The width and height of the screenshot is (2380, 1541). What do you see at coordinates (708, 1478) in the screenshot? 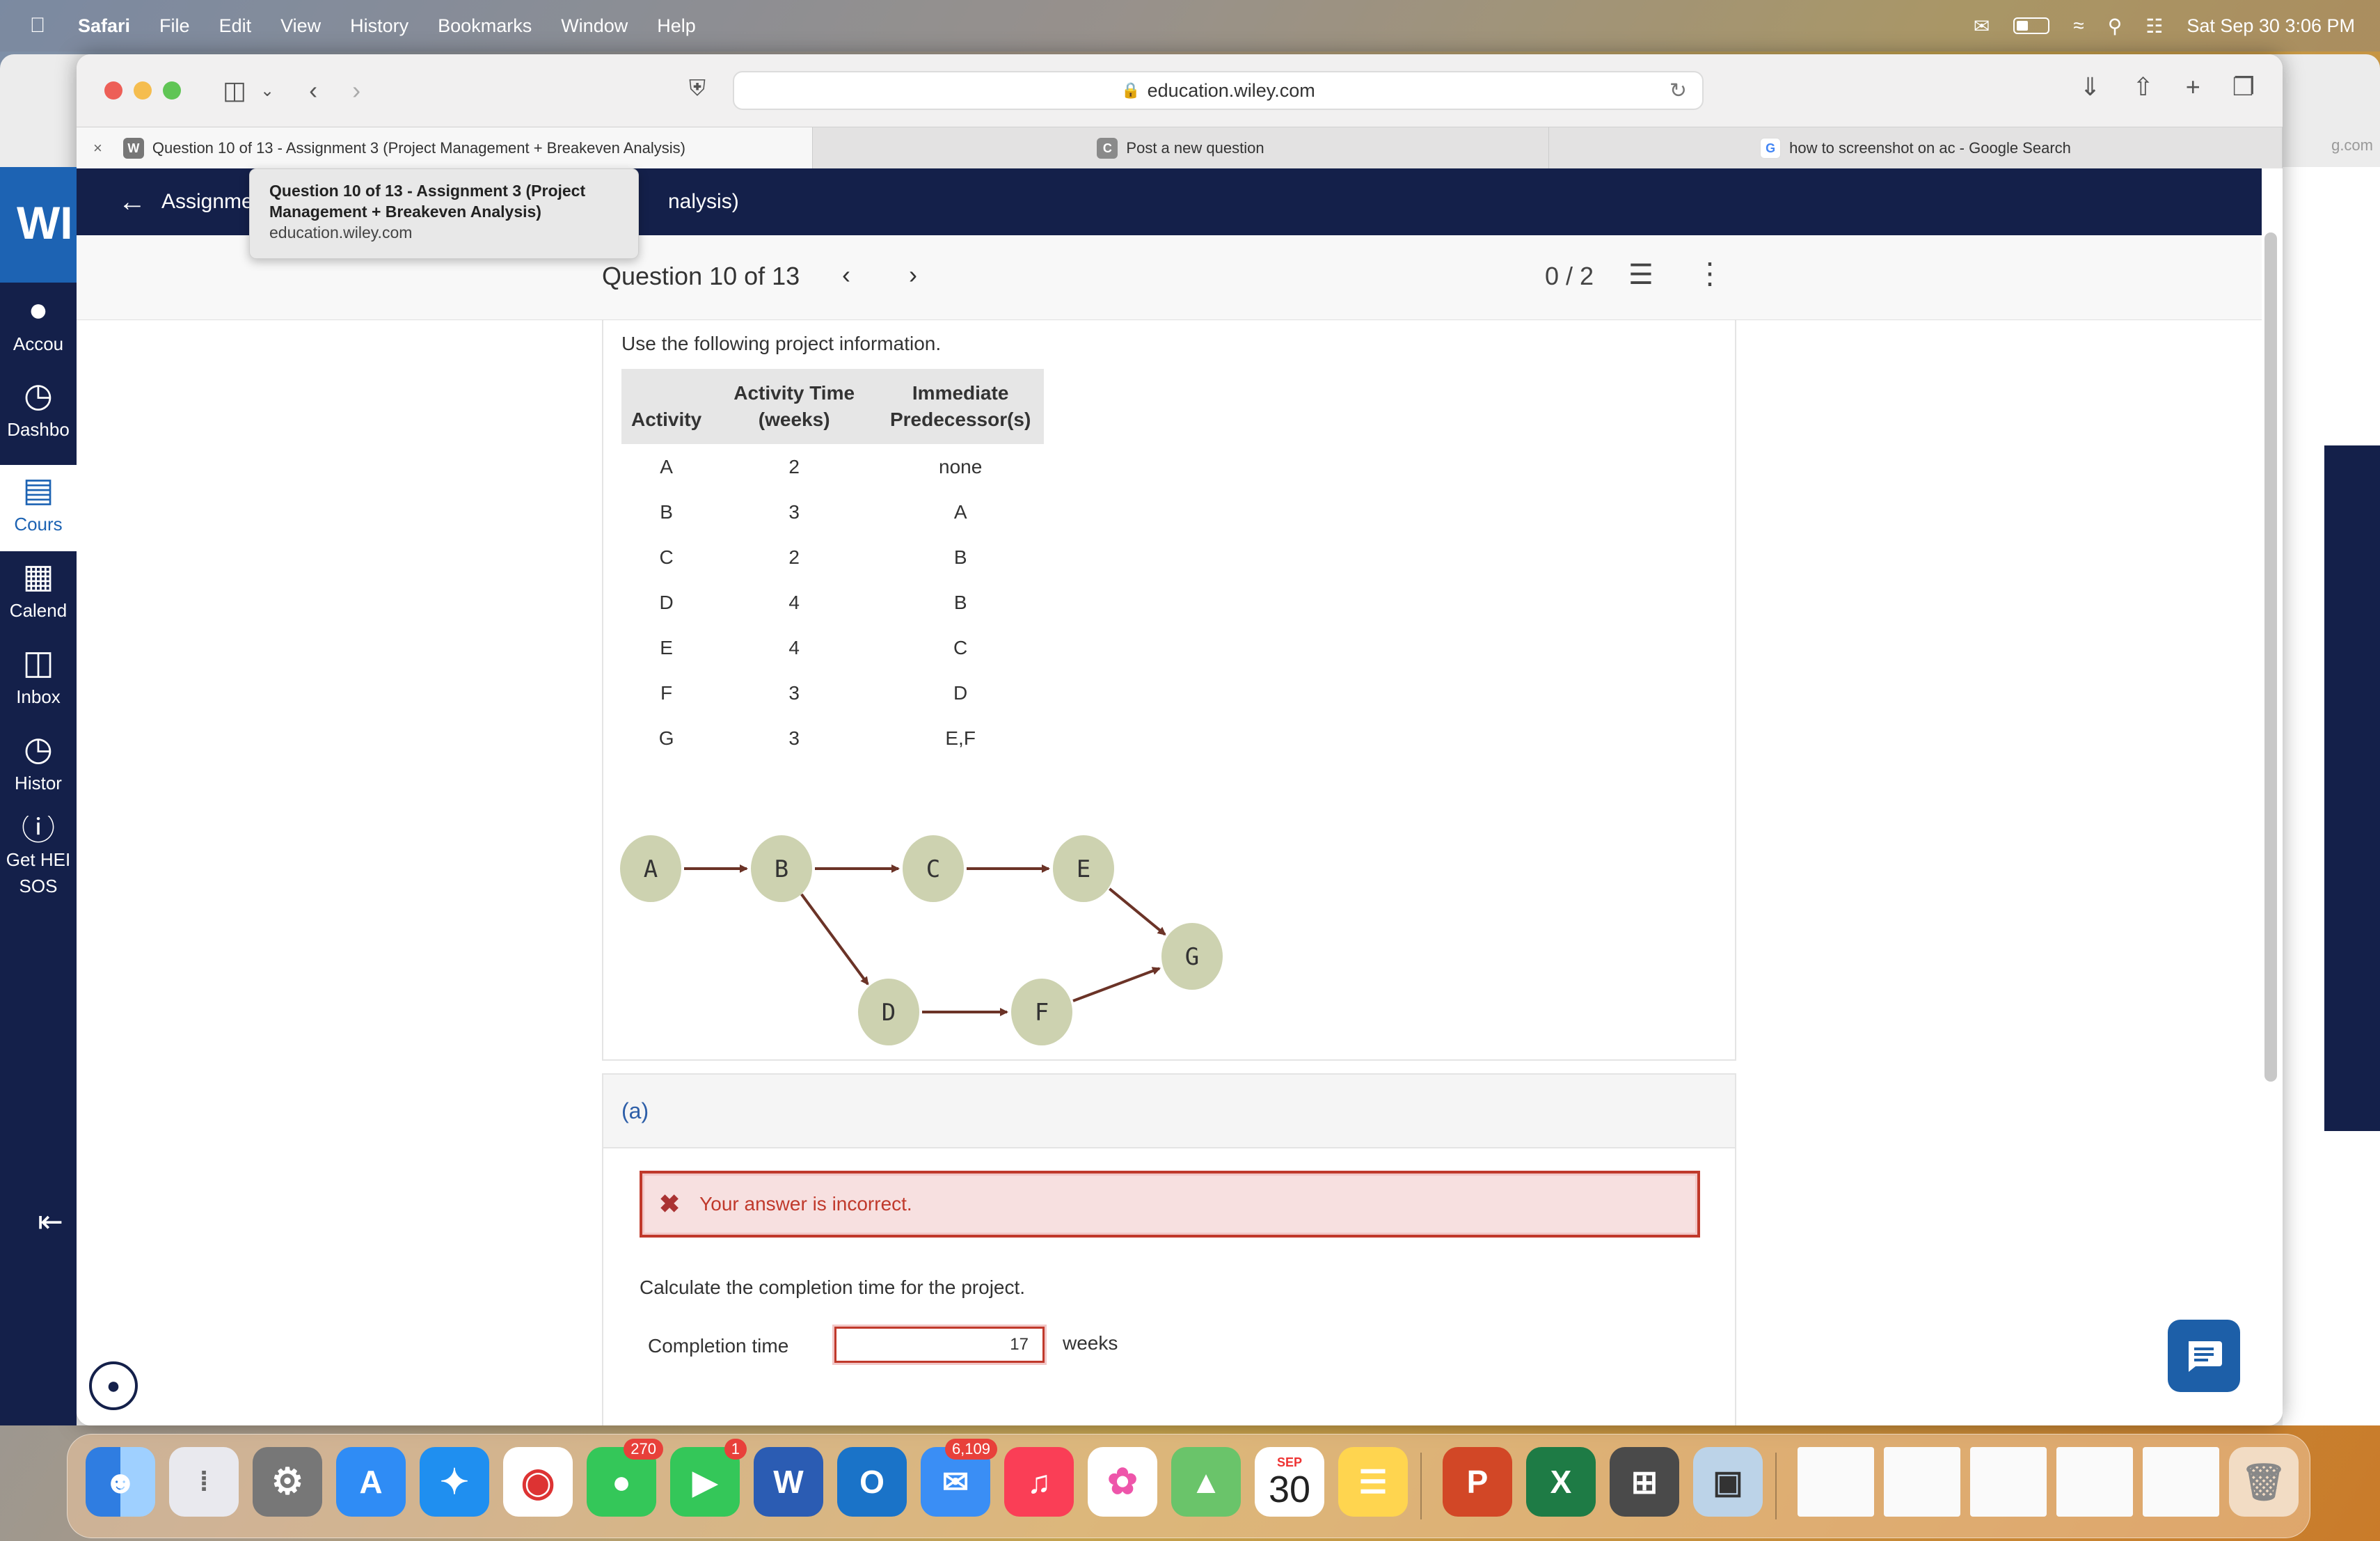
I see `facetime-icon: ▶ 1` at bounding box center [708, 1478].